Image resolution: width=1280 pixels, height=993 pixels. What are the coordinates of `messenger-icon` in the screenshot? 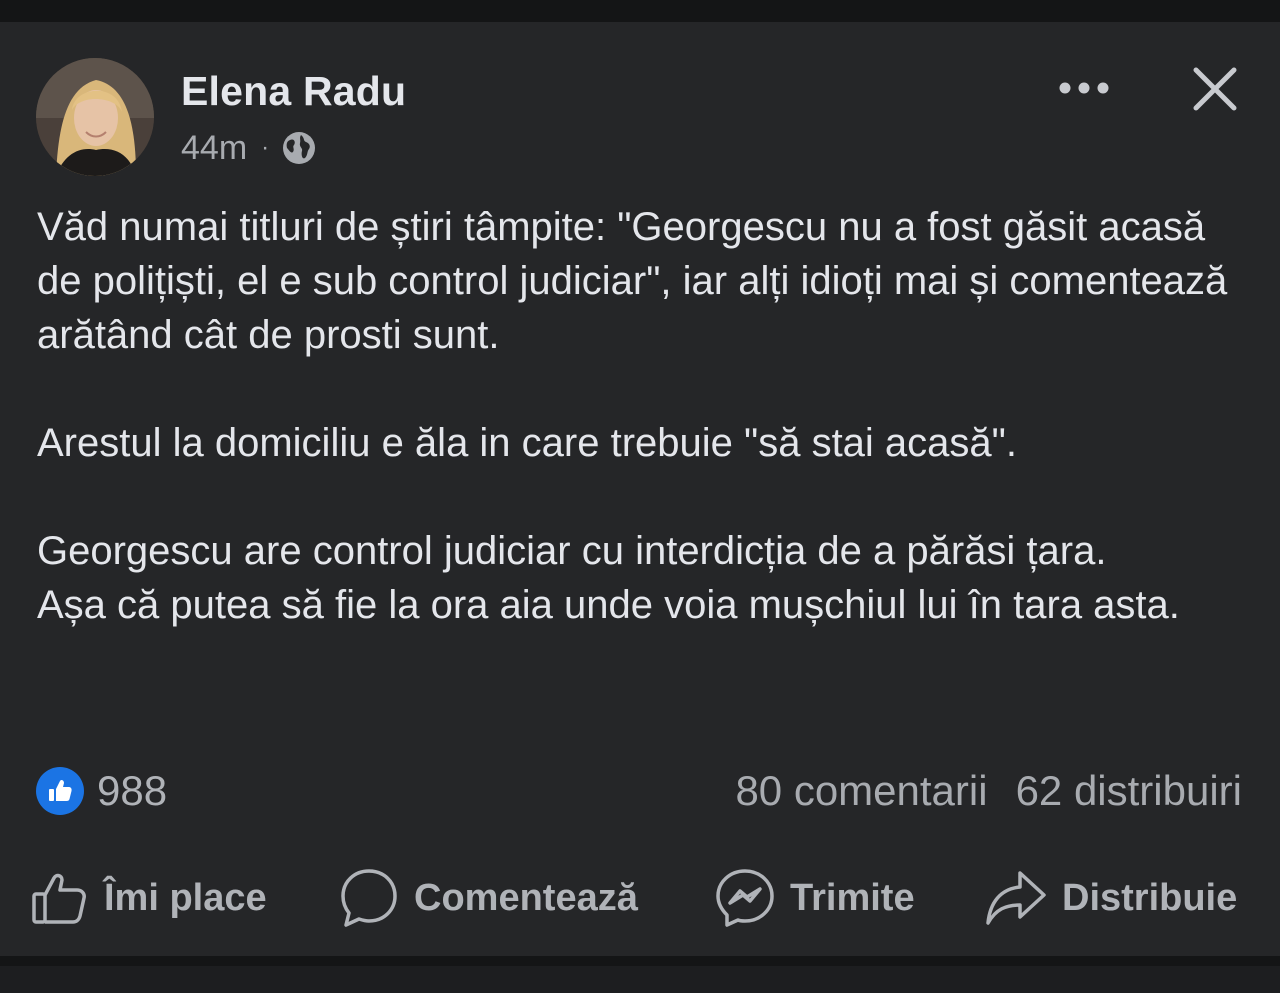 It's located at (745, 898).